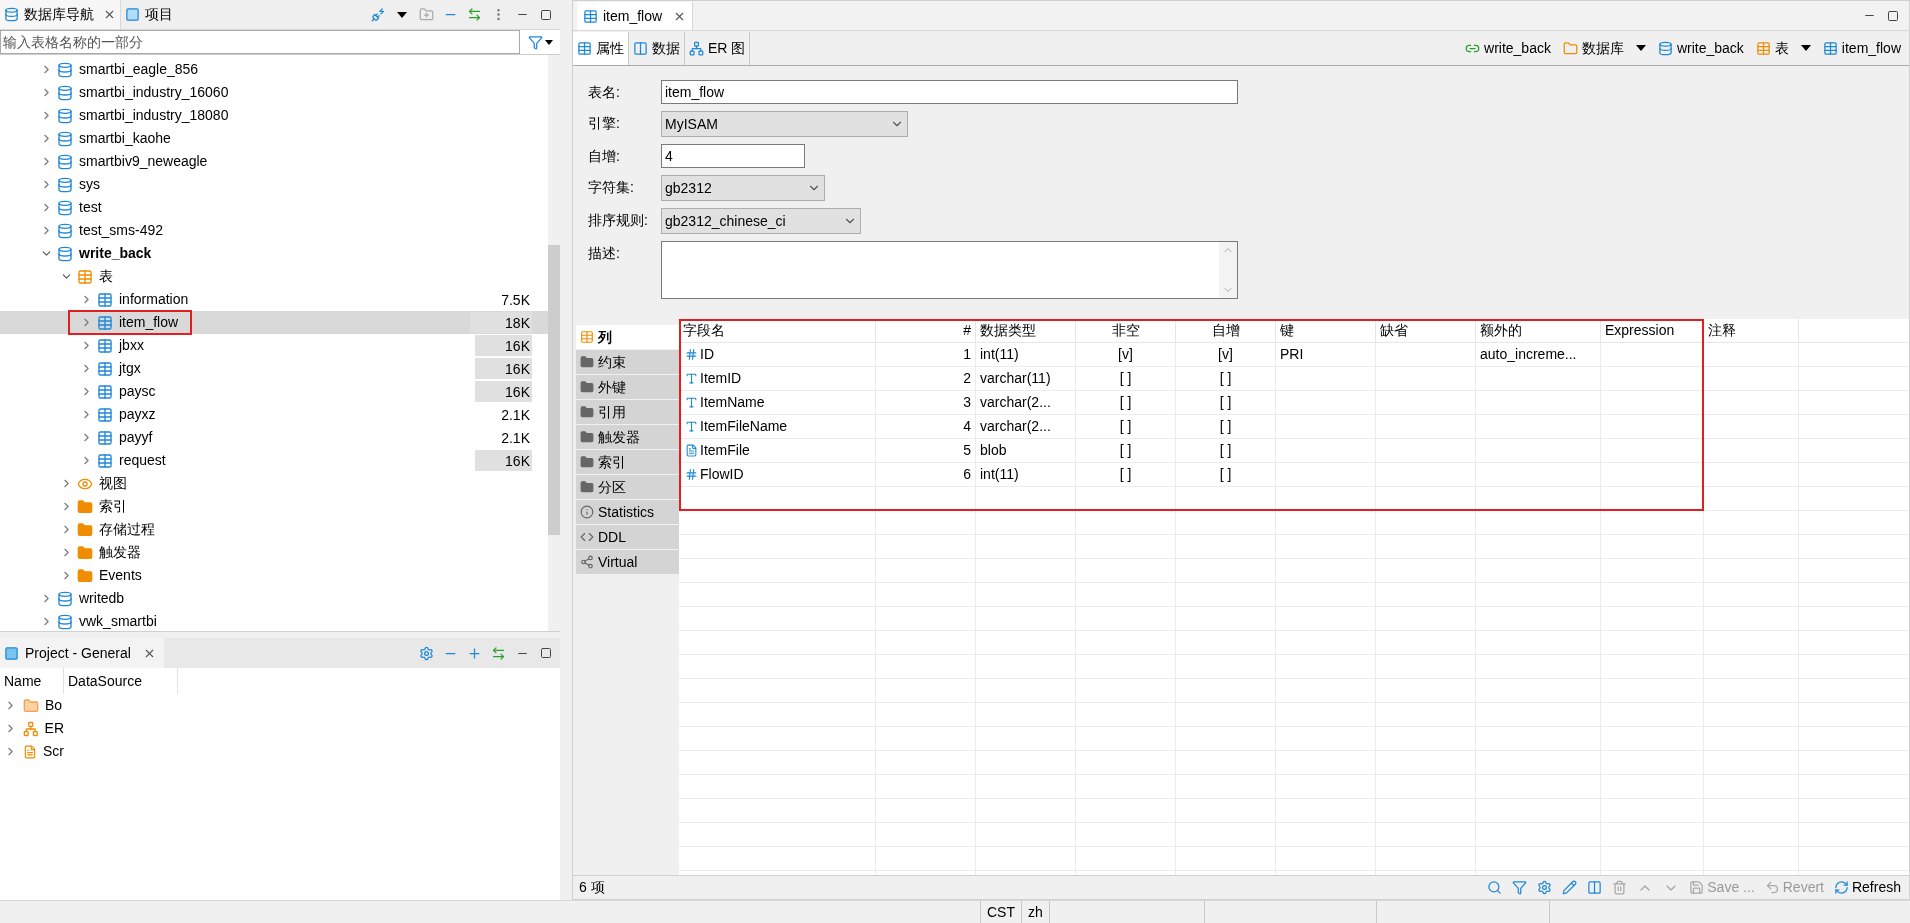 The width and height of the screenshot is (1910, 923). I want to click on side-tab: Virtual, so click(627, 562).